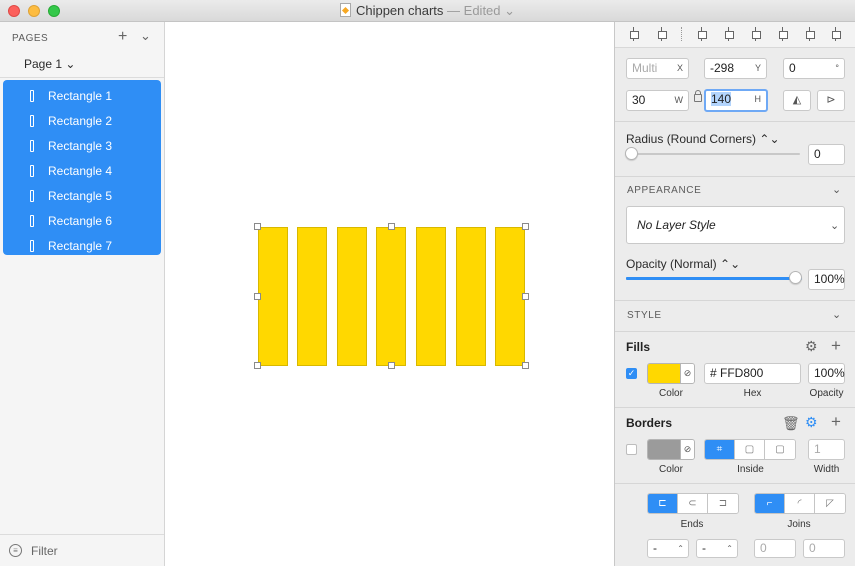  Describe the element at coordinates (49, 64) in the screenshot. I see `page-selector: Page 1 ⌄` at that location.